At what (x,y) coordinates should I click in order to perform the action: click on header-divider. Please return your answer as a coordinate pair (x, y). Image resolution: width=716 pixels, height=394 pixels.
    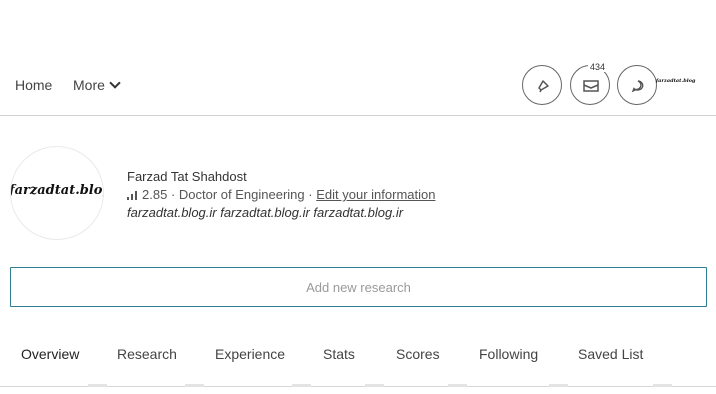
    Looking at the image, I should click on (358, 115).